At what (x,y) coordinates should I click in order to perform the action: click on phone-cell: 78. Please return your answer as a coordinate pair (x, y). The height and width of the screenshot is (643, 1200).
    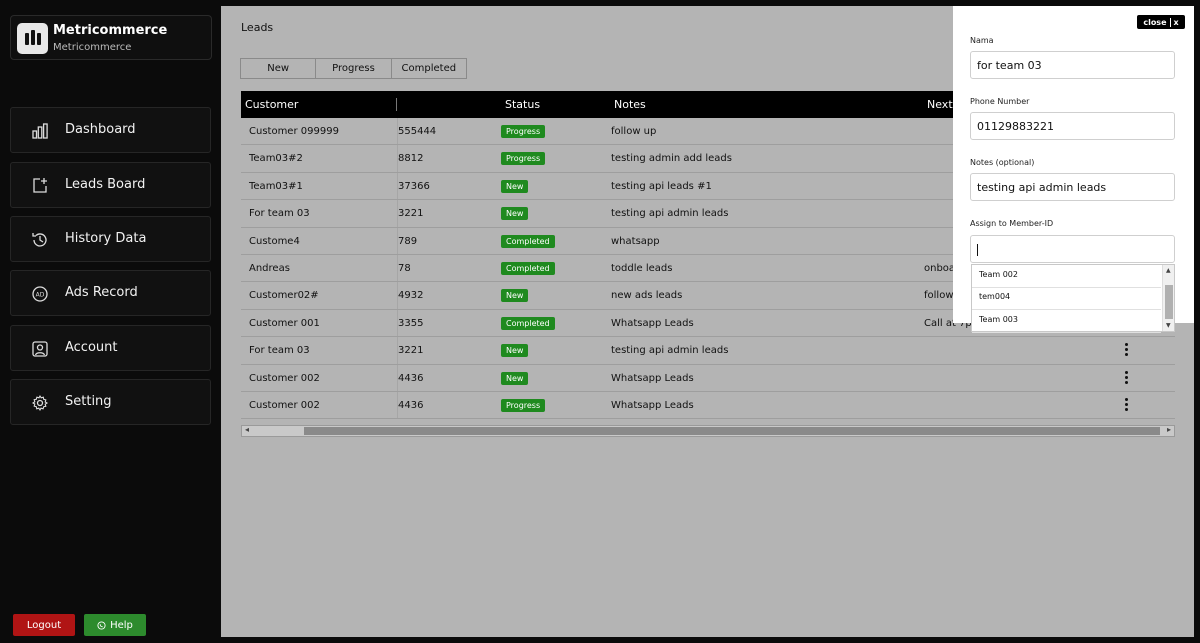
    Looking at the image, I should click on (404, 268).